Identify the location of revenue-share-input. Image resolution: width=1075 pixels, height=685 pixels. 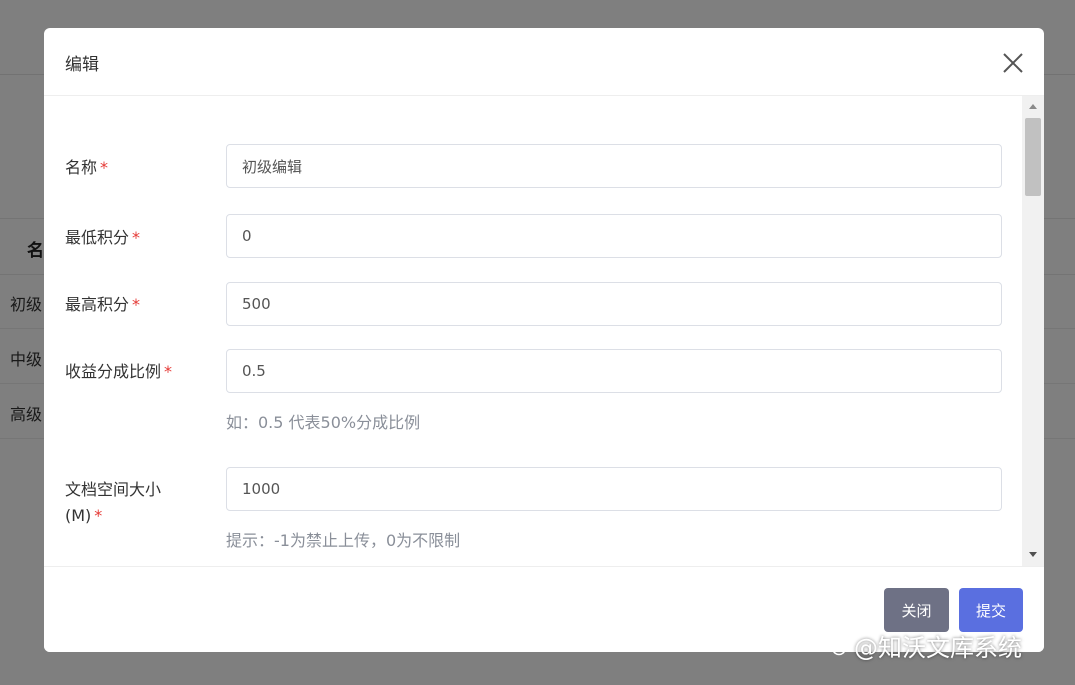
(614, 371).